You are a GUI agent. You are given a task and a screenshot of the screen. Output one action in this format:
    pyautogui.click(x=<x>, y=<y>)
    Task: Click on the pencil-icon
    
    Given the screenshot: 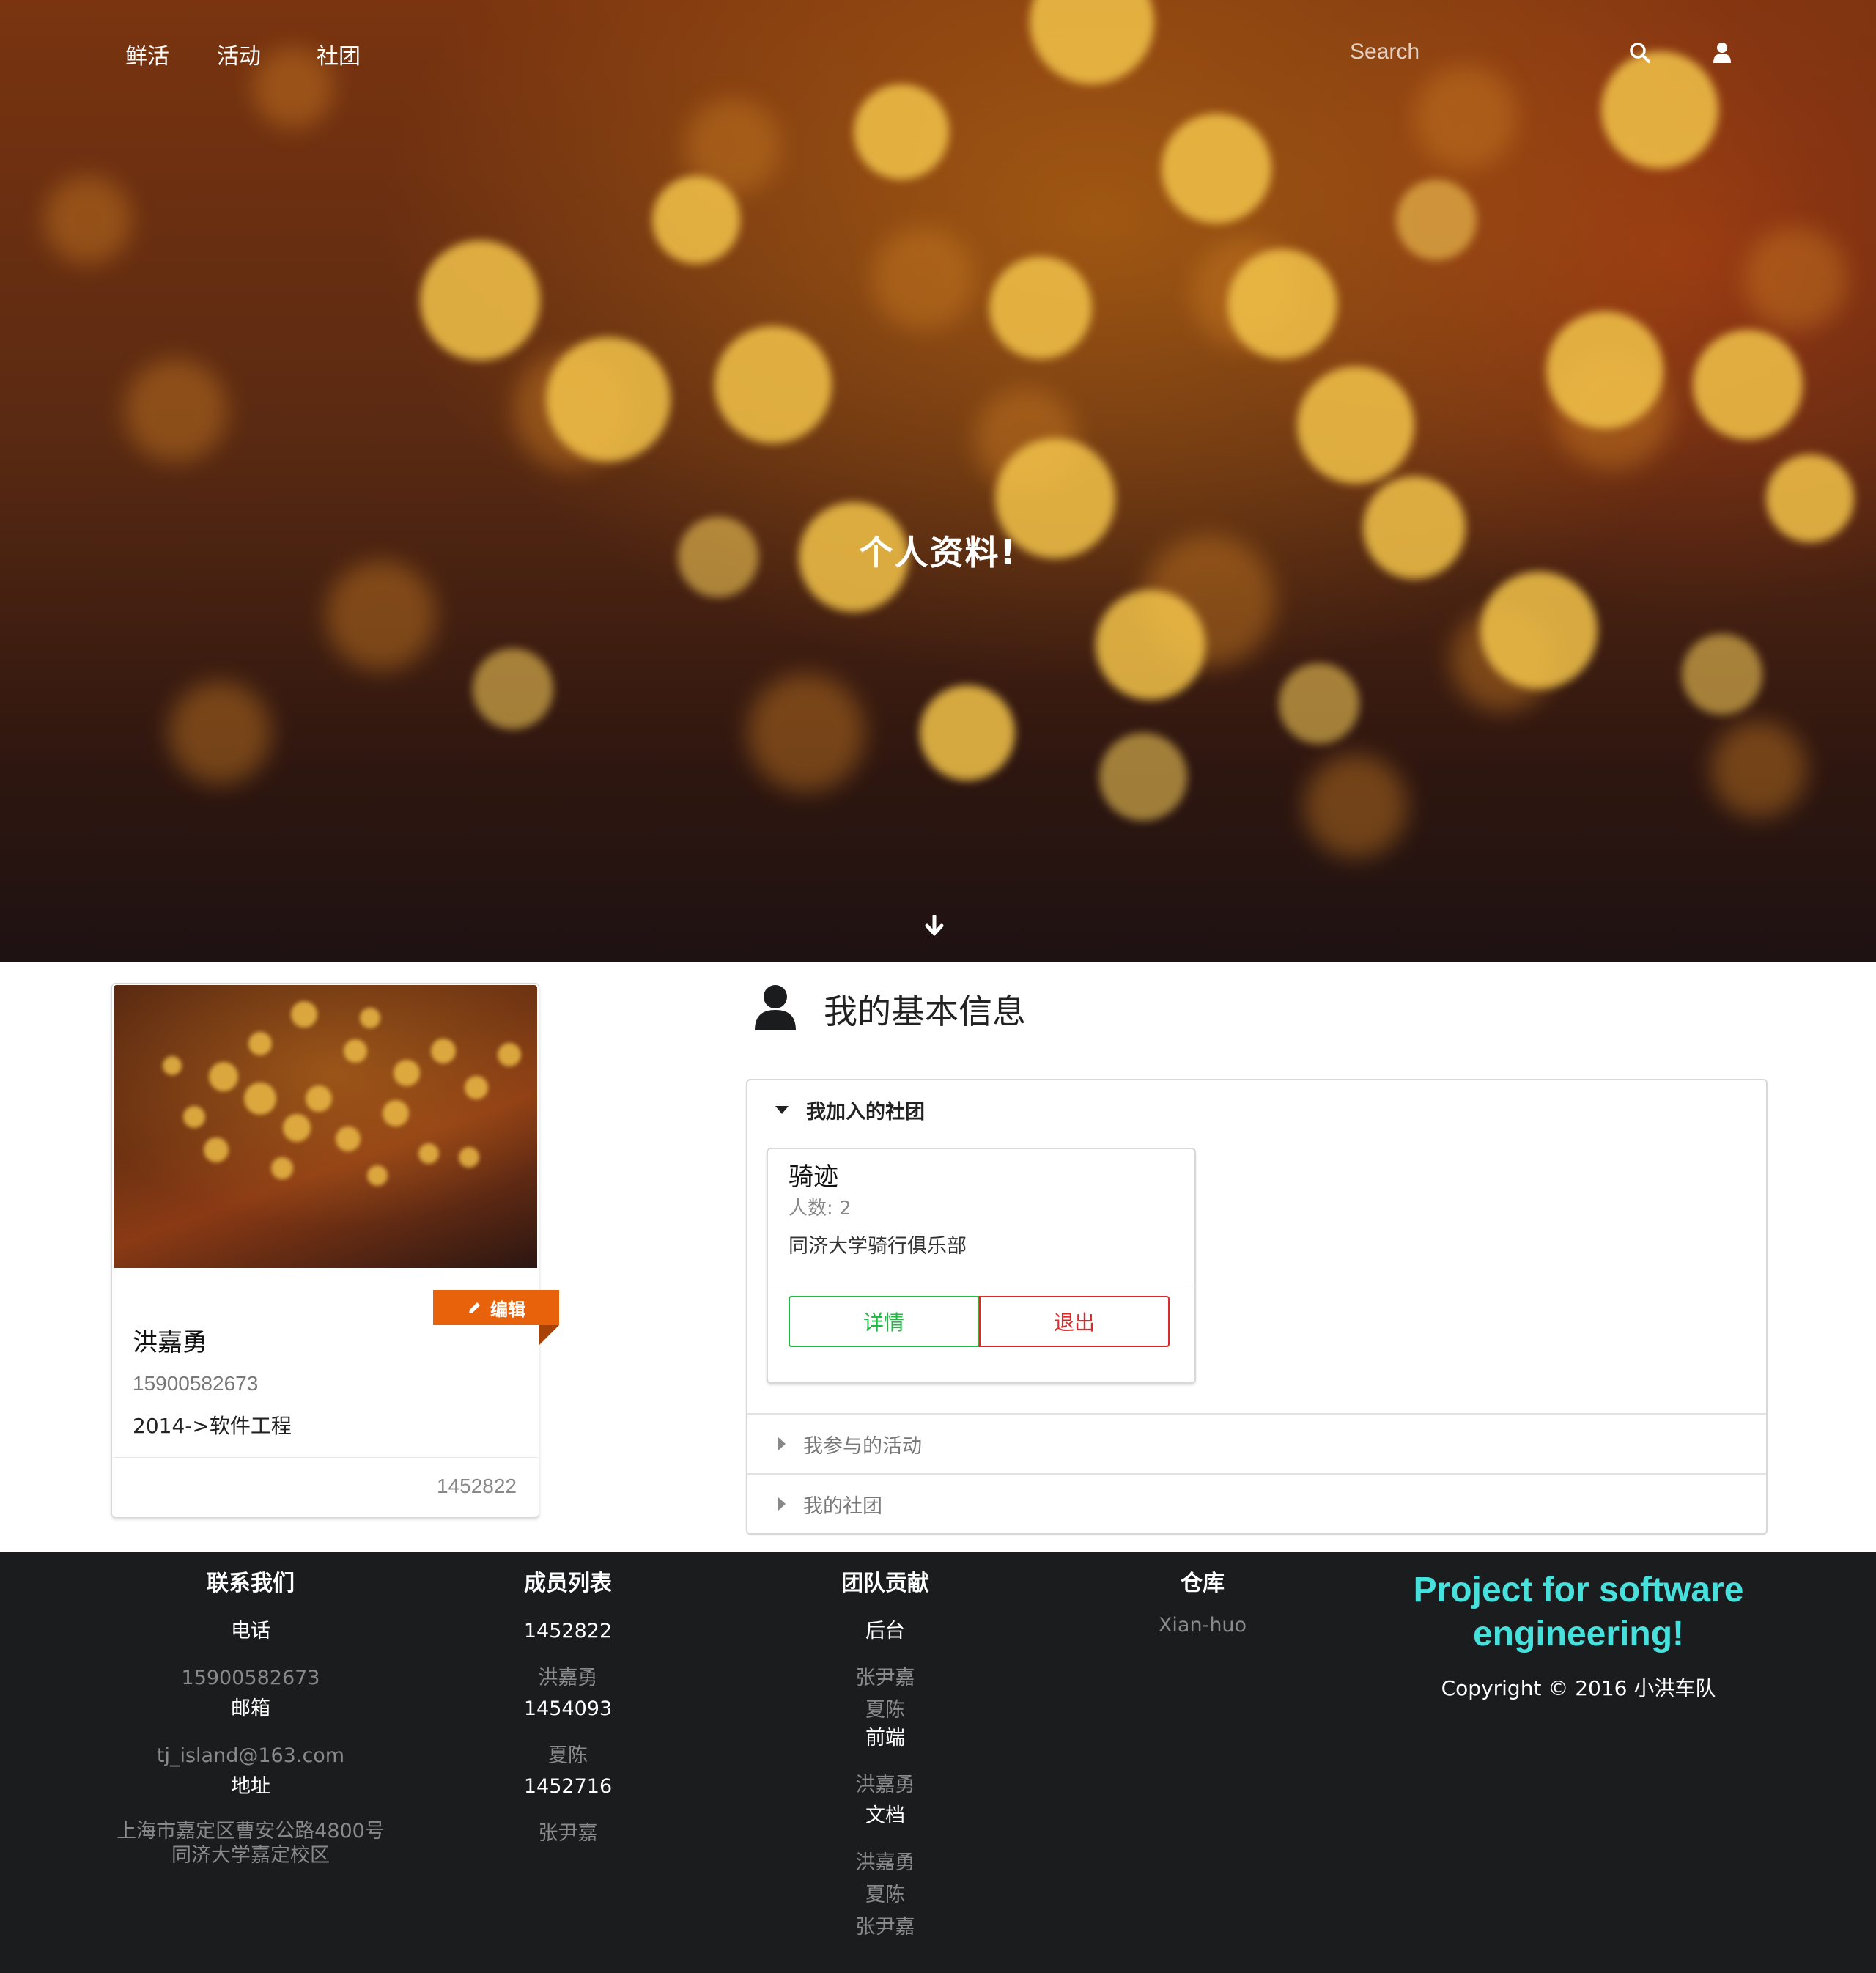 What is the action you would take?
    pyautogui.click(x=474, y=1307)
    